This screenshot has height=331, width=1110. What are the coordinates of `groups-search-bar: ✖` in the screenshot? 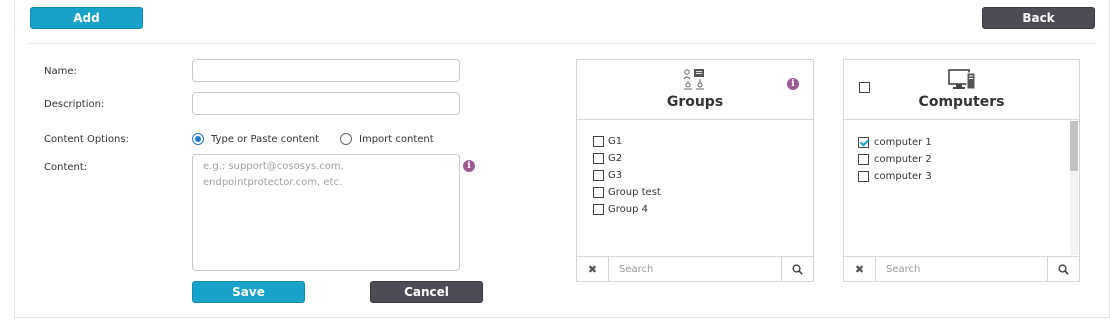 It's located at (695, 268).